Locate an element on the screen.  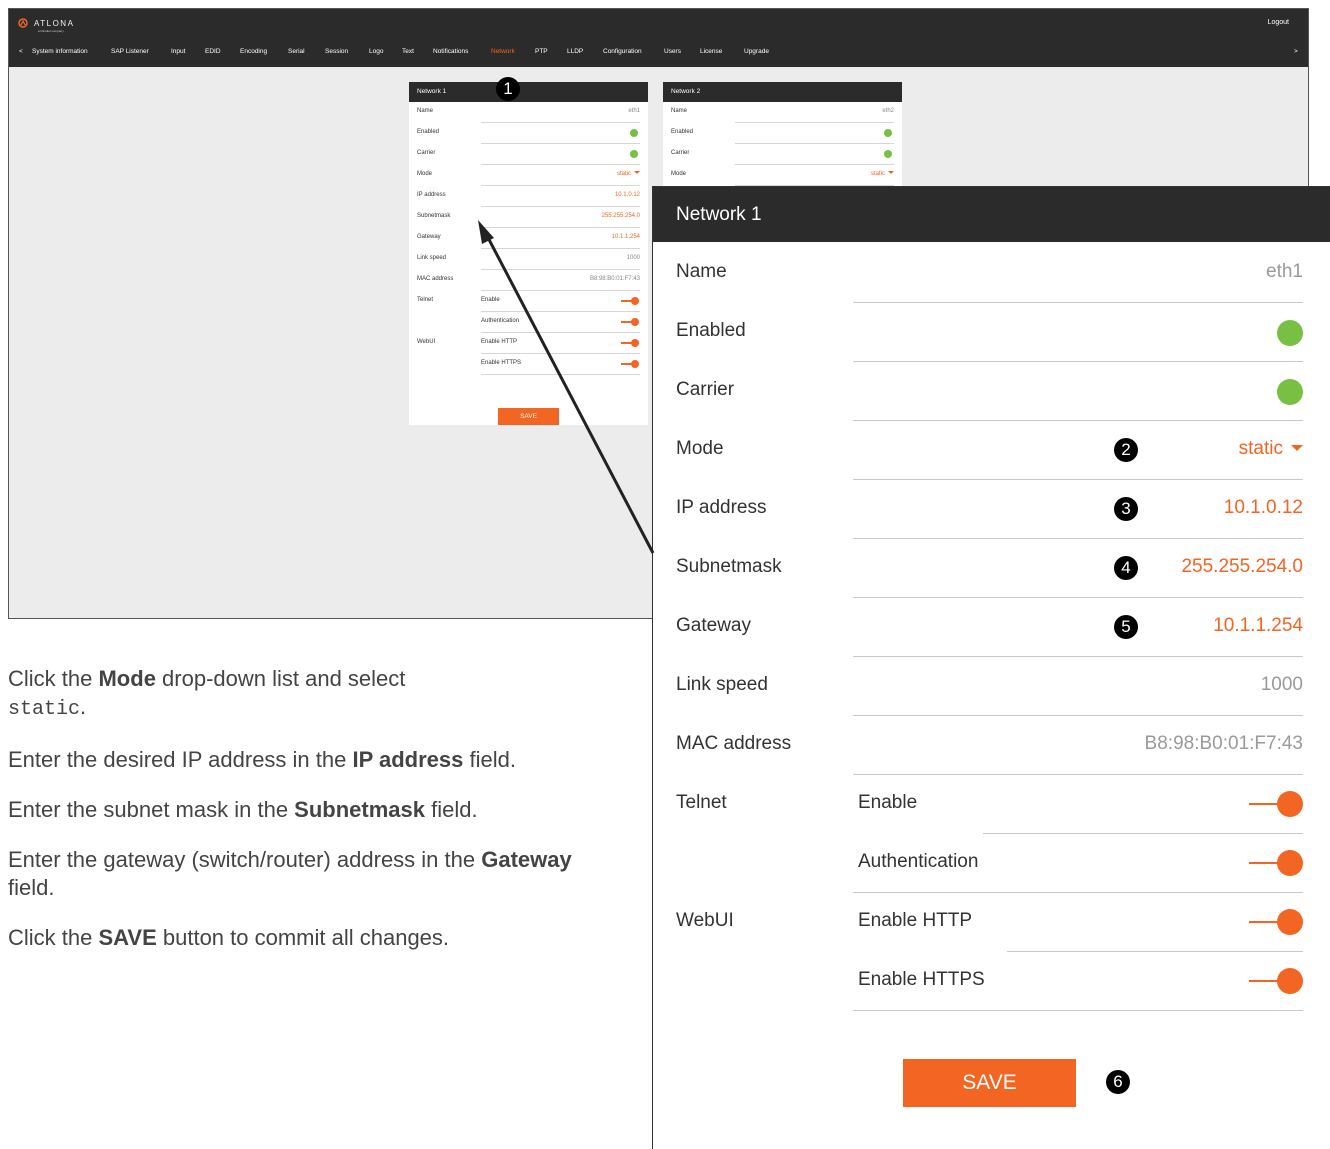
nav-item-encoding: Encoding is located at coordinates (253, 51).